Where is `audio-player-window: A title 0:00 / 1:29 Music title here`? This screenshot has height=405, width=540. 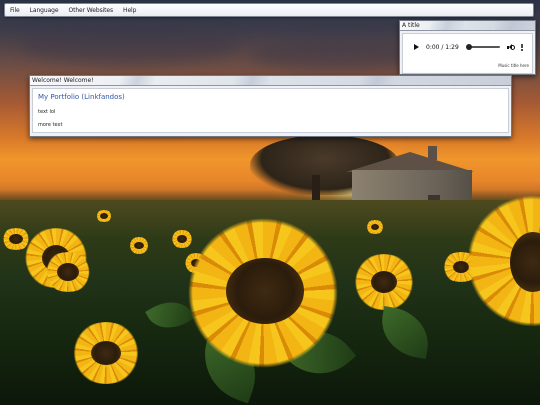
audio-player-window: A title 0:00 / 1:29 Music title here is located at coordinates (467, 47).